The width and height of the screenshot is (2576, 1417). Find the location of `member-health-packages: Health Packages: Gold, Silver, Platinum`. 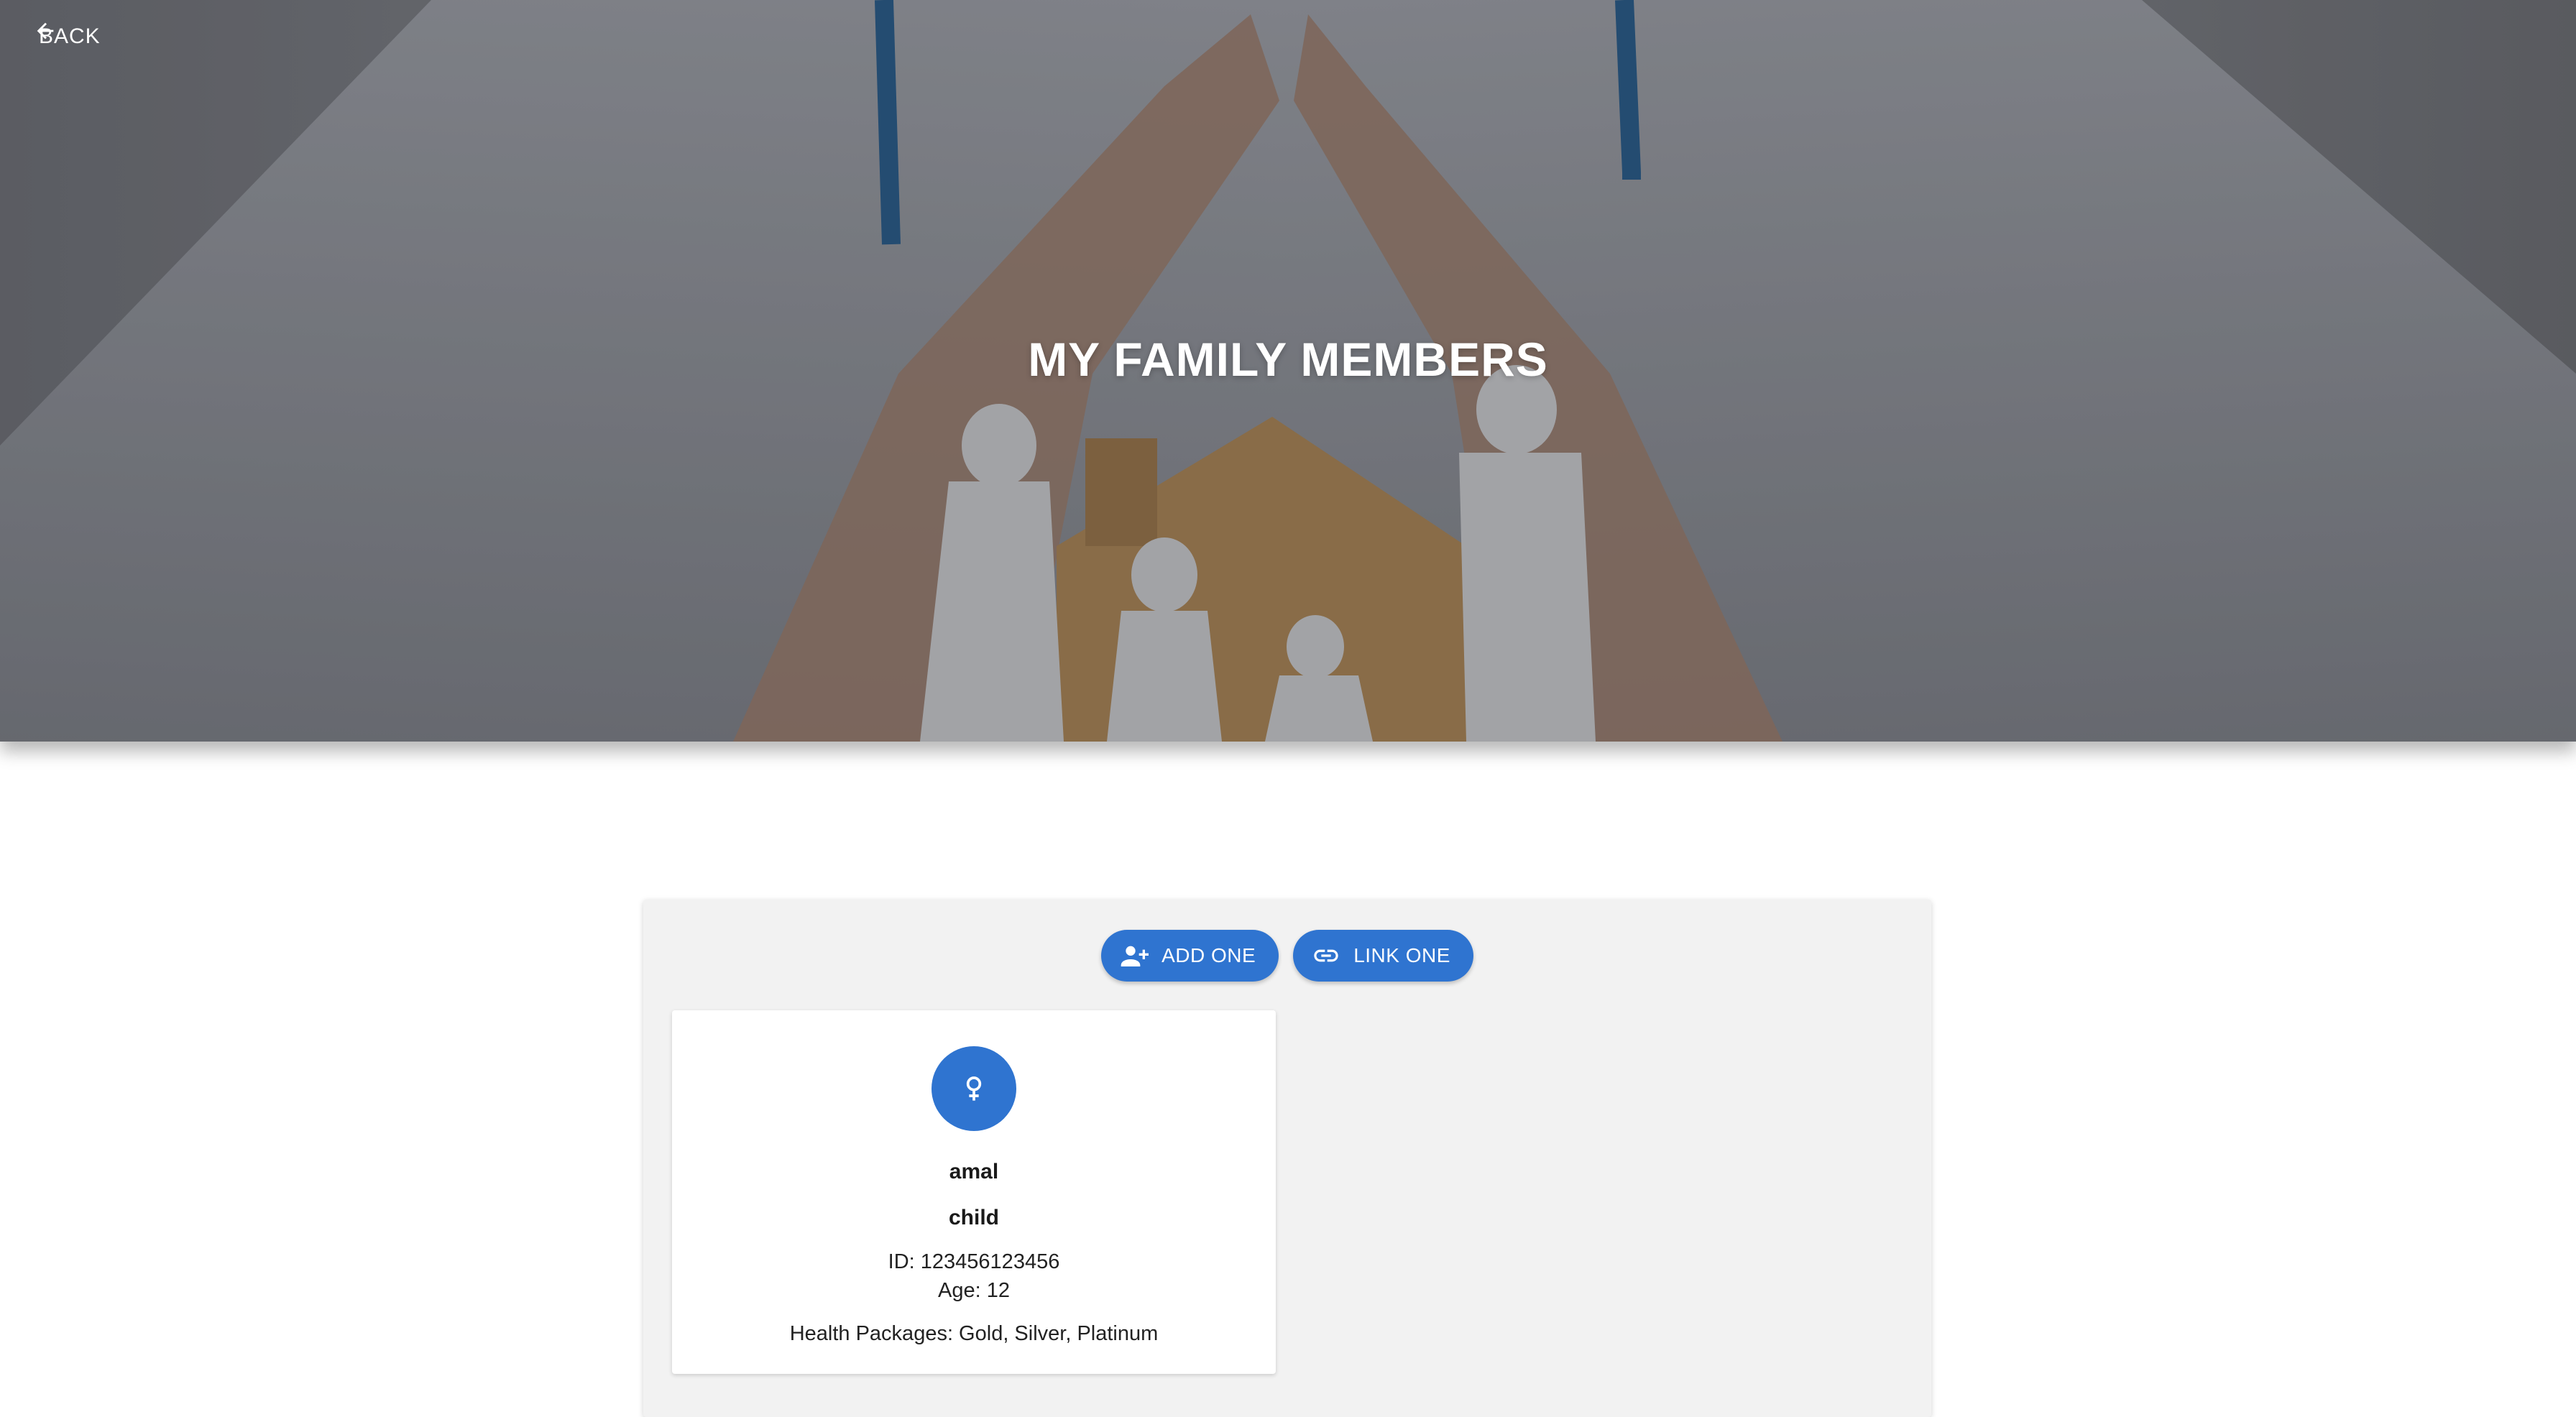

member-health-packages: Health Packages: Gold, Silver, Platinum is located at coordinates (974, 1333).